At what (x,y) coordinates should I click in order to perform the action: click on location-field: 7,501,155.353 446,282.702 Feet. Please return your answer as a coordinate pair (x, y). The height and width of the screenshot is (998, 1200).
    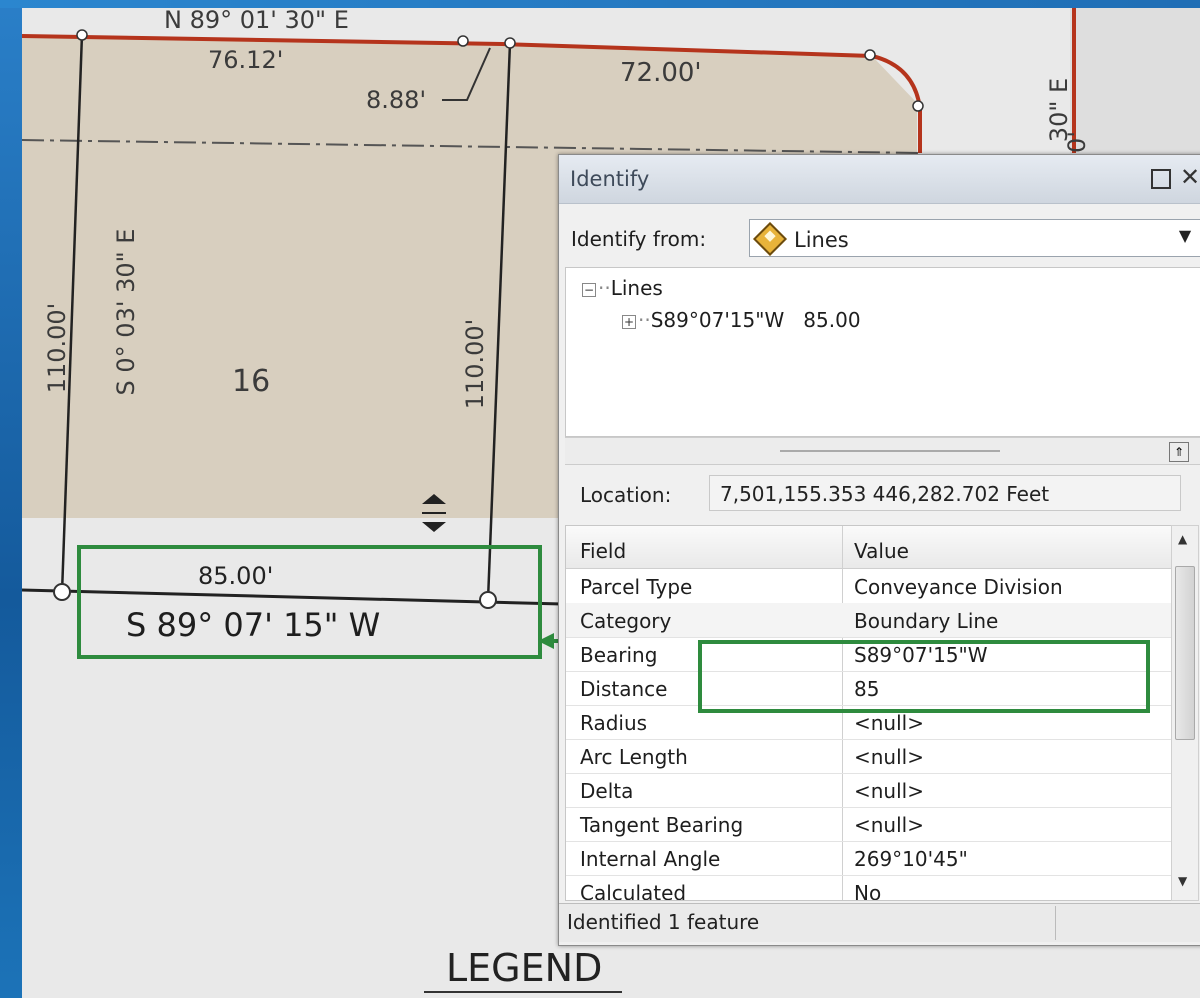
    Looking at the image, I should click on (945, 493).